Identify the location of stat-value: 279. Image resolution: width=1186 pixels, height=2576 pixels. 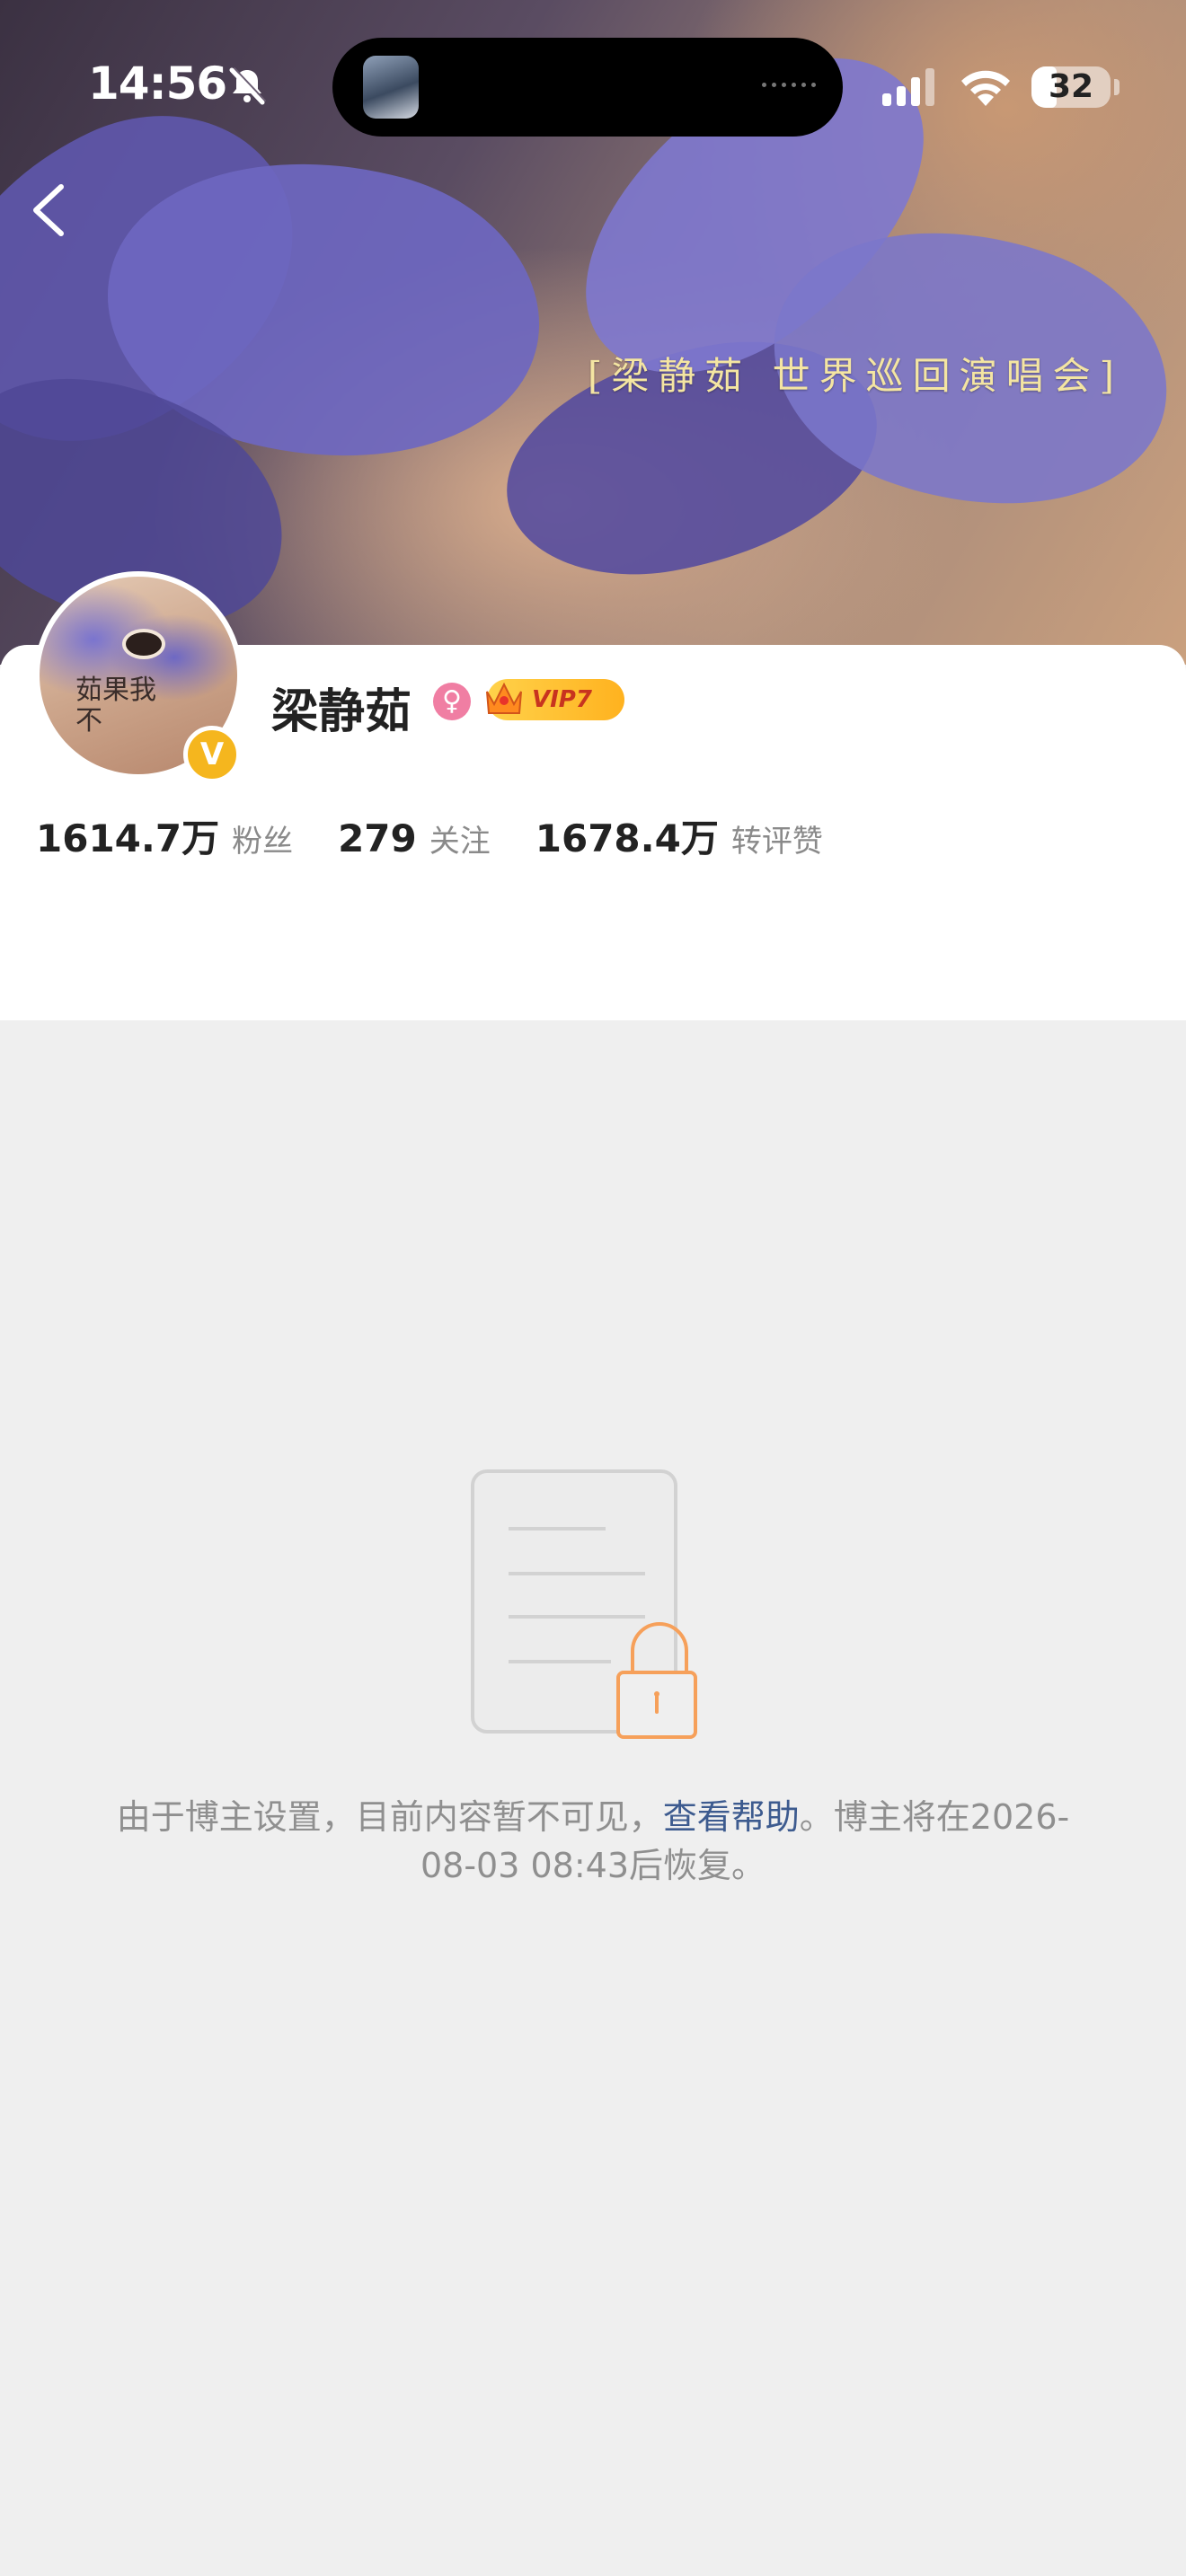
(377, 838).